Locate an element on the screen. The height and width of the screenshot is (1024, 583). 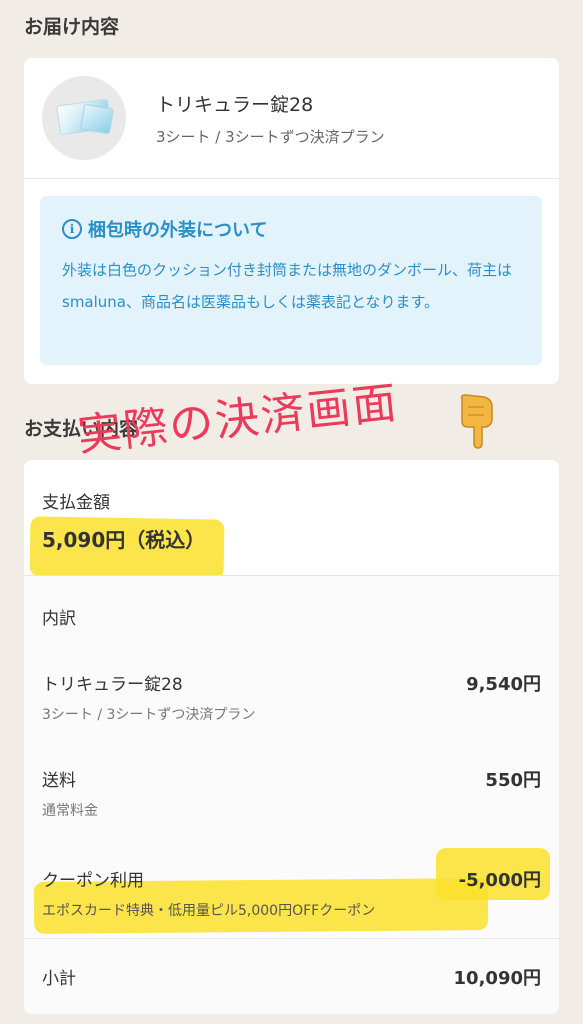
shipping-value: 550円 is located at coordinates (513, 780).